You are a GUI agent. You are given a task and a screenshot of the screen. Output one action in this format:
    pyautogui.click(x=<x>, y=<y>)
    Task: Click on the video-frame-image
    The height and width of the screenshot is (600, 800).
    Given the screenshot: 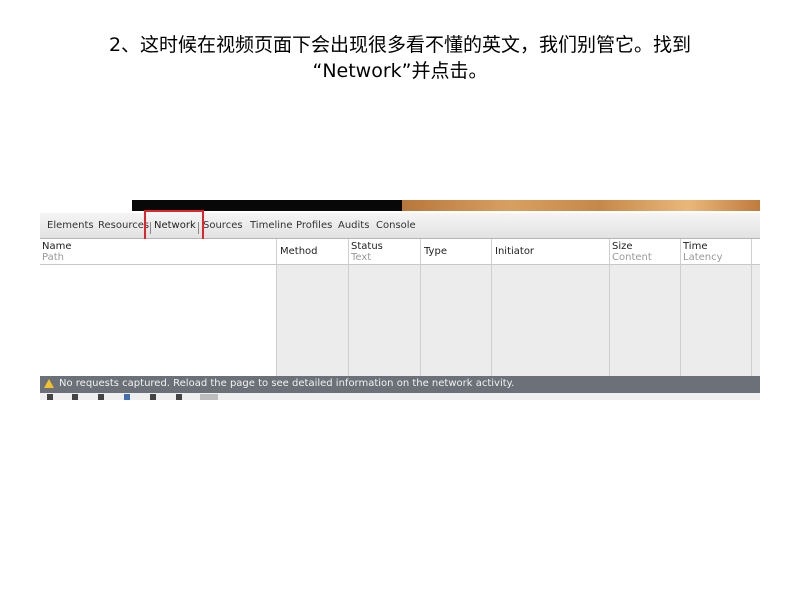 What is the action you would take?
    pyautogui.click(x=581, y=205)
    